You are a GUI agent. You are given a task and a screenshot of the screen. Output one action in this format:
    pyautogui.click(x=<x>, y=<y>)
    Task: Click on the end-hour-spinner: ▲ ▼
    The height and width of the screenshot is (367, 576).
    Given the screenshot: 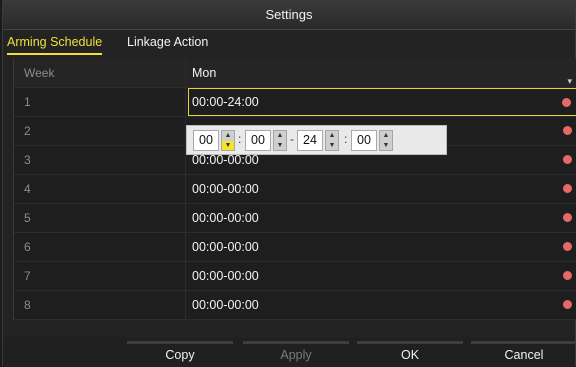 What is the action you would take?
    pyautogui.click(x=332, y=140)
    